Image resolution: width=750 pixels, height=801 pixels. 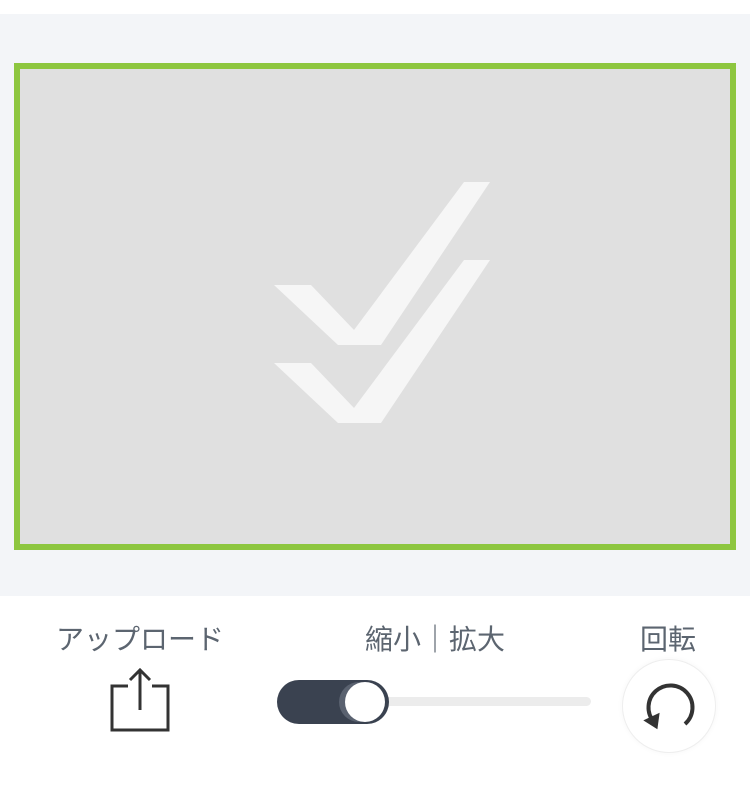 I want to click on share-upload-icon, so click(x=140, y=699).